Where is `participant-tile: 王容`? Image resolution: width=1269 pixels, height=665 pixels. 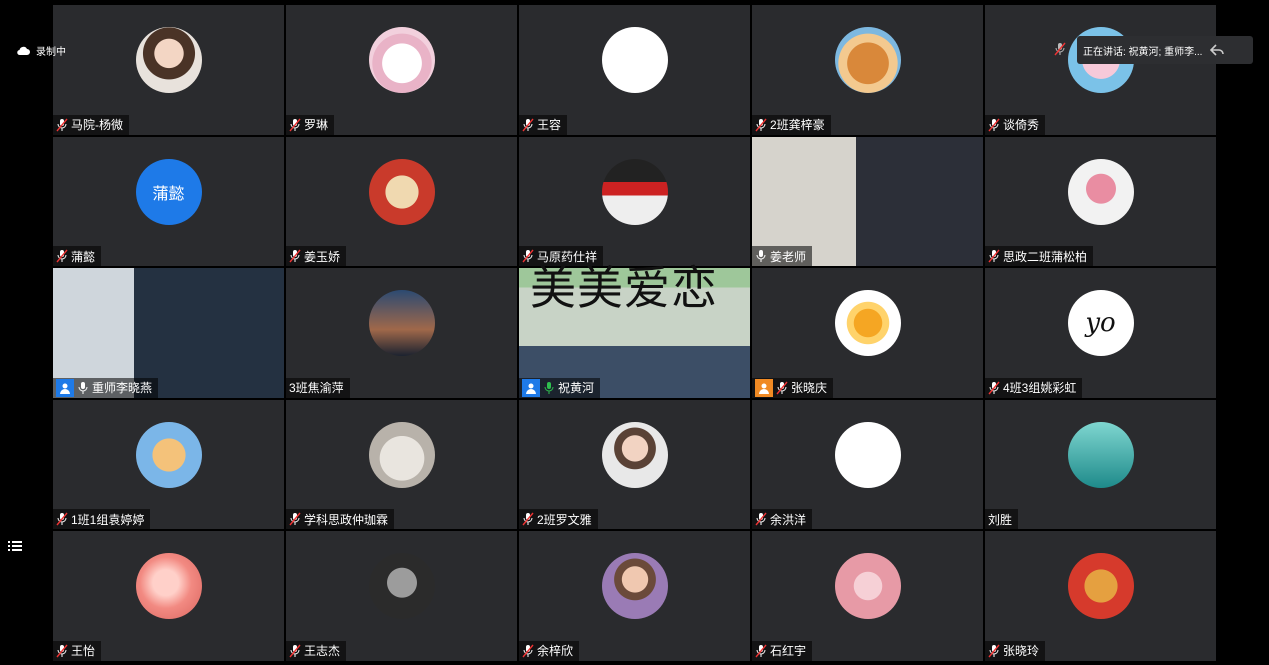
participant-tile: 王容 is located at coordinates (634, 70).